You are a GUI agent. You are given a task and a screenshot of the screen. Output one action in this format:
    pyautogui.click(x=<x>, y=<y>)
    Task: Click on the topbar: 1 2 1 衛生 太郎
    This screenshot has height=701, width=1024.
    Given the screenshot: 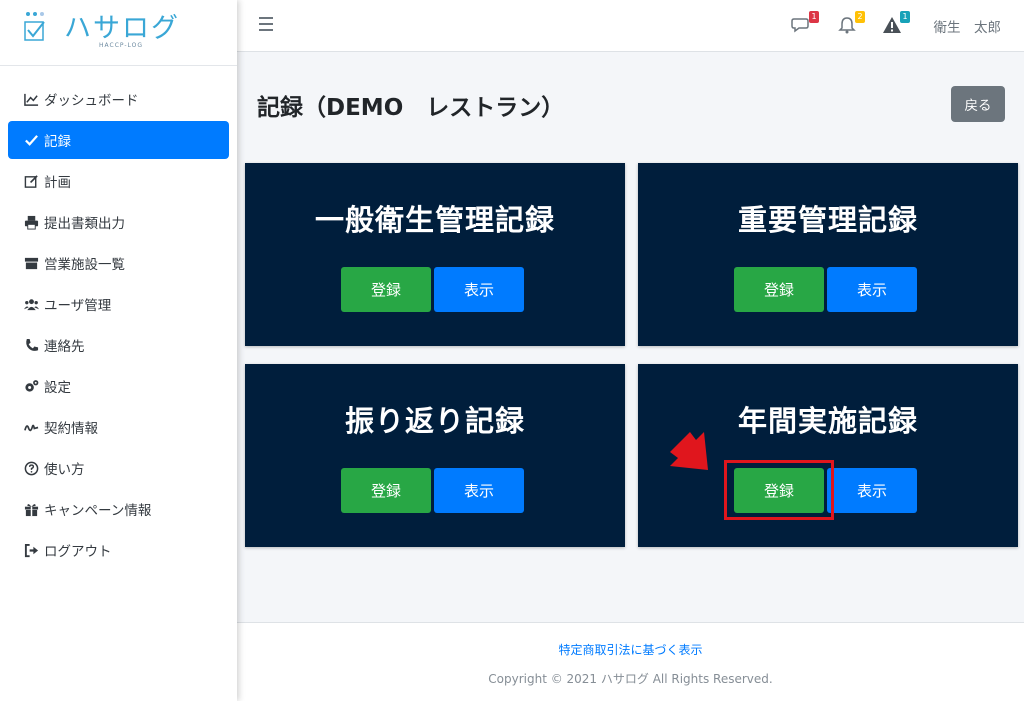 What is the action you would take?
    pyautogui.click(x=630, y=26)
    